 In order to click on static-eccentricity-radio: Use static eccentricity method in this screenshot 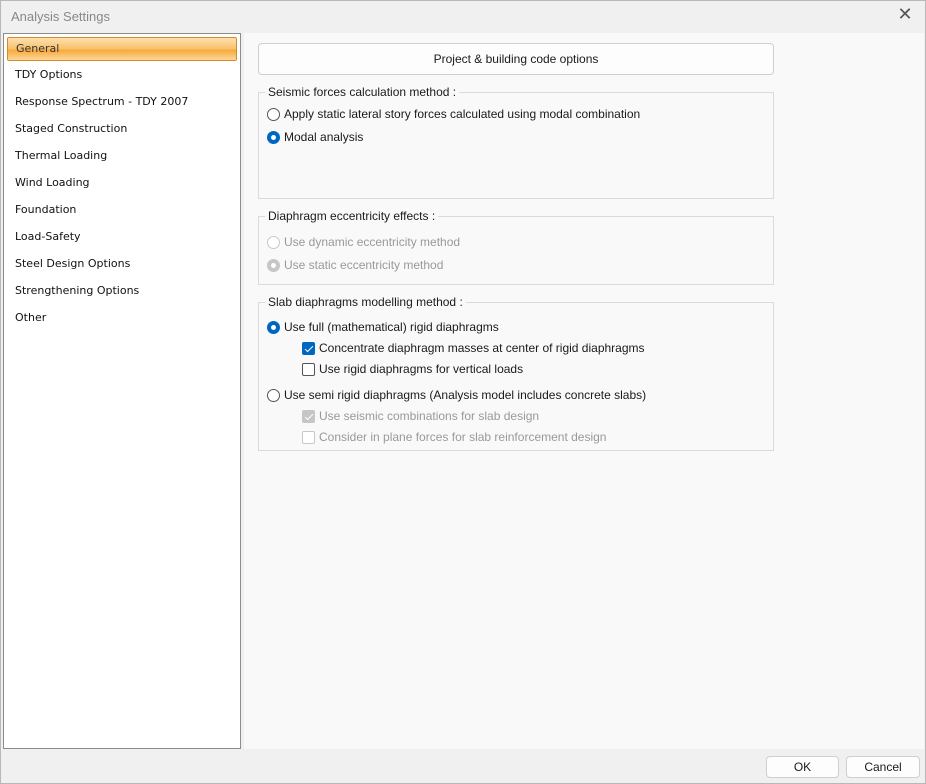, I will do `click(355, 265)`.